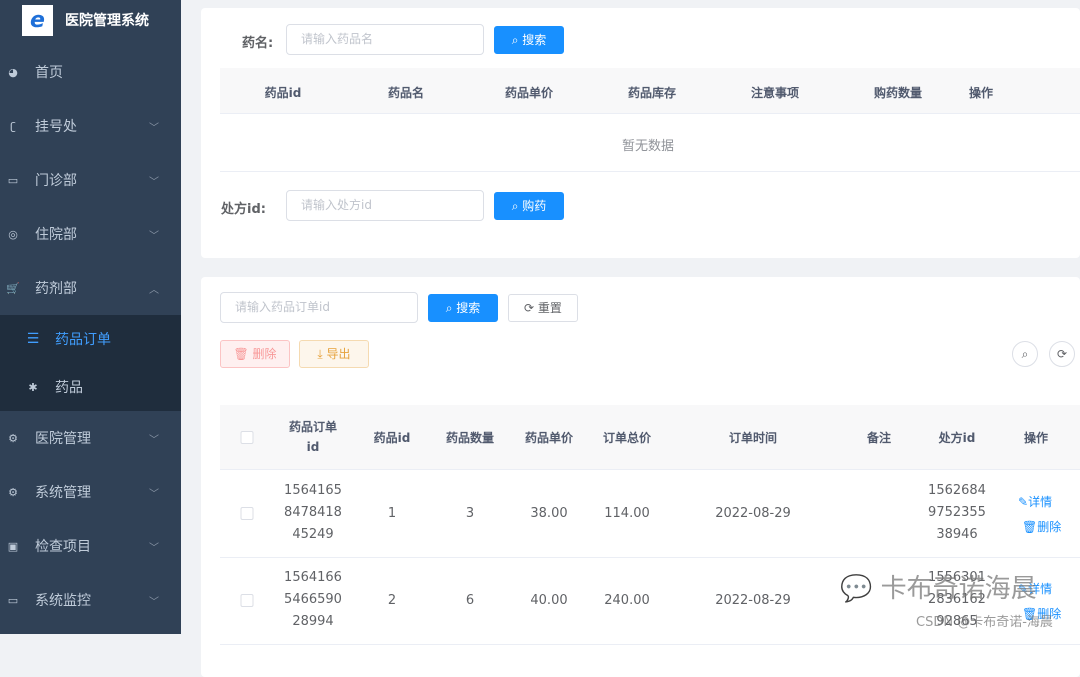 The width and height of the screenshot is (1080, 677). Describe the element at coordinates (56, 127) in the screenshot. I see `menu-label: 挂号处` at that location.